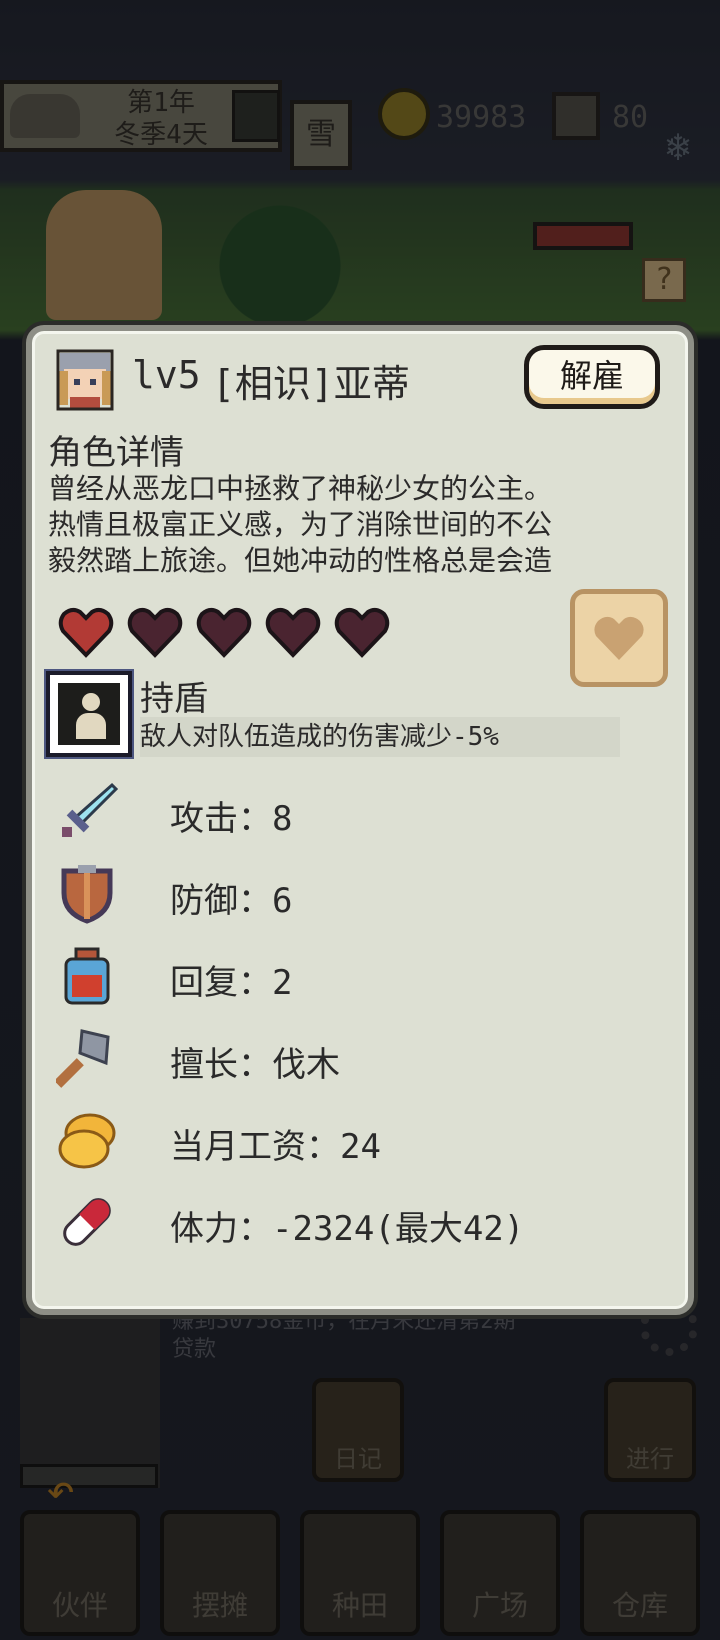  Describe the element at coordinates (116, 453) in the screenshot. I see `section-title: 角色详情` at that location.